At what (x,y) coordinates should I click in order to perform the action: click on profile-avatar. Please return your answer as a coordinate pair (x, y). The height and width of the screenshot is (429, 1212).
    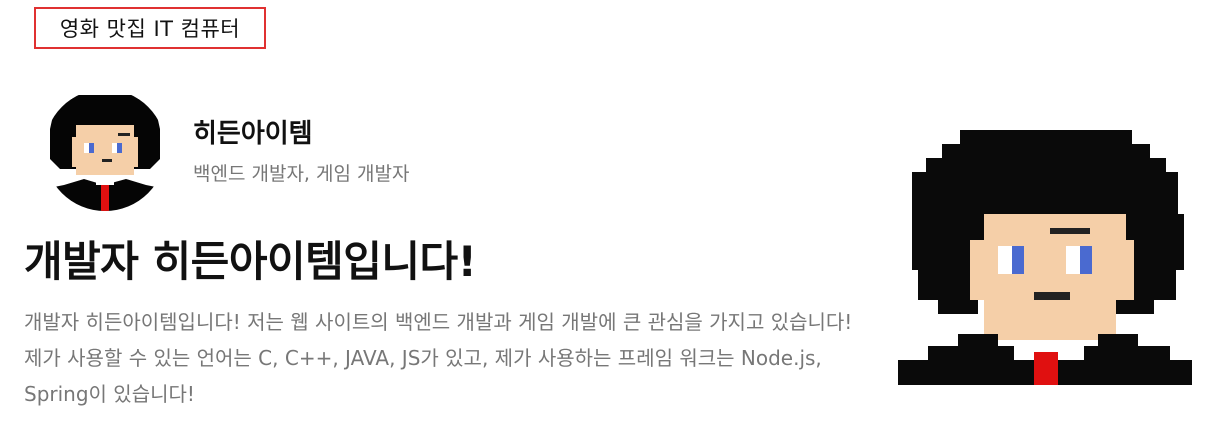
    Looking at the image, I should click on (105, 150).